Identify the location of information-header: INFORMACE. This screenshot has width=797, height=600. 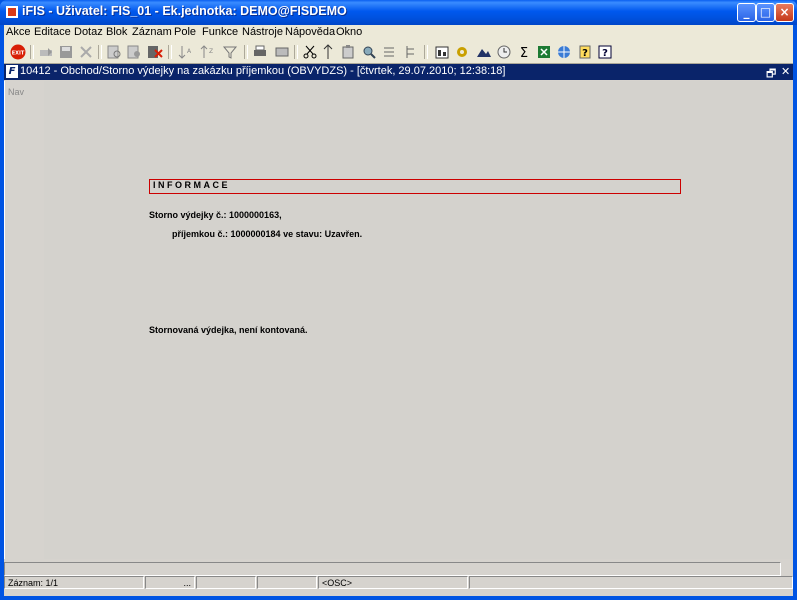
(415, 186).